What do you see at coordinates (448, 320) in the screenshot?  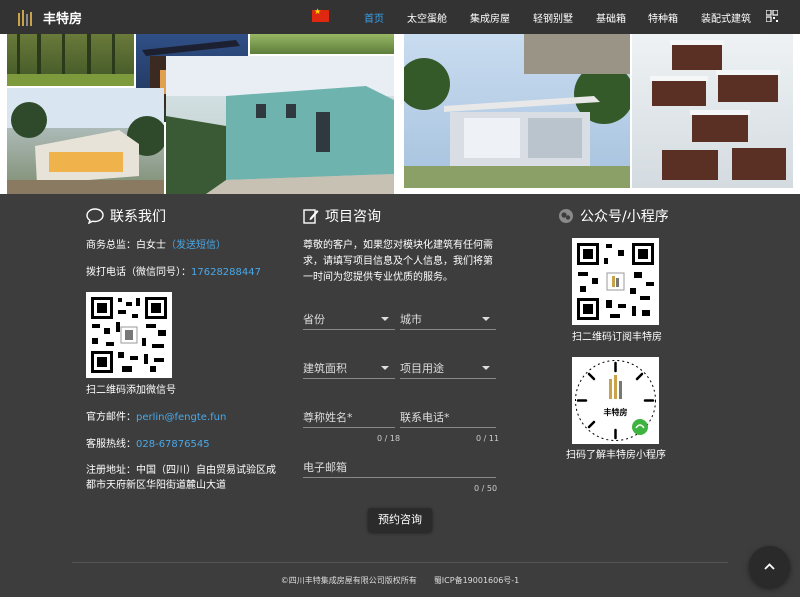 I see `city-select: 城市` at bounding box center [448, 320].